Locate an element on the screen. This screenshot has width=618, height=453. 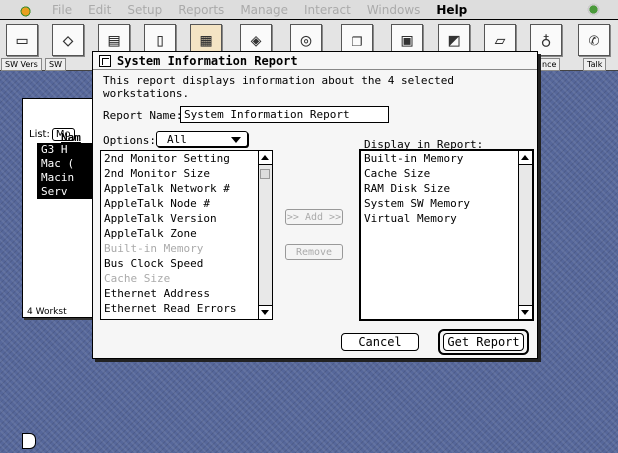
menu-interact: Interact is located at coordinates (327, 10).